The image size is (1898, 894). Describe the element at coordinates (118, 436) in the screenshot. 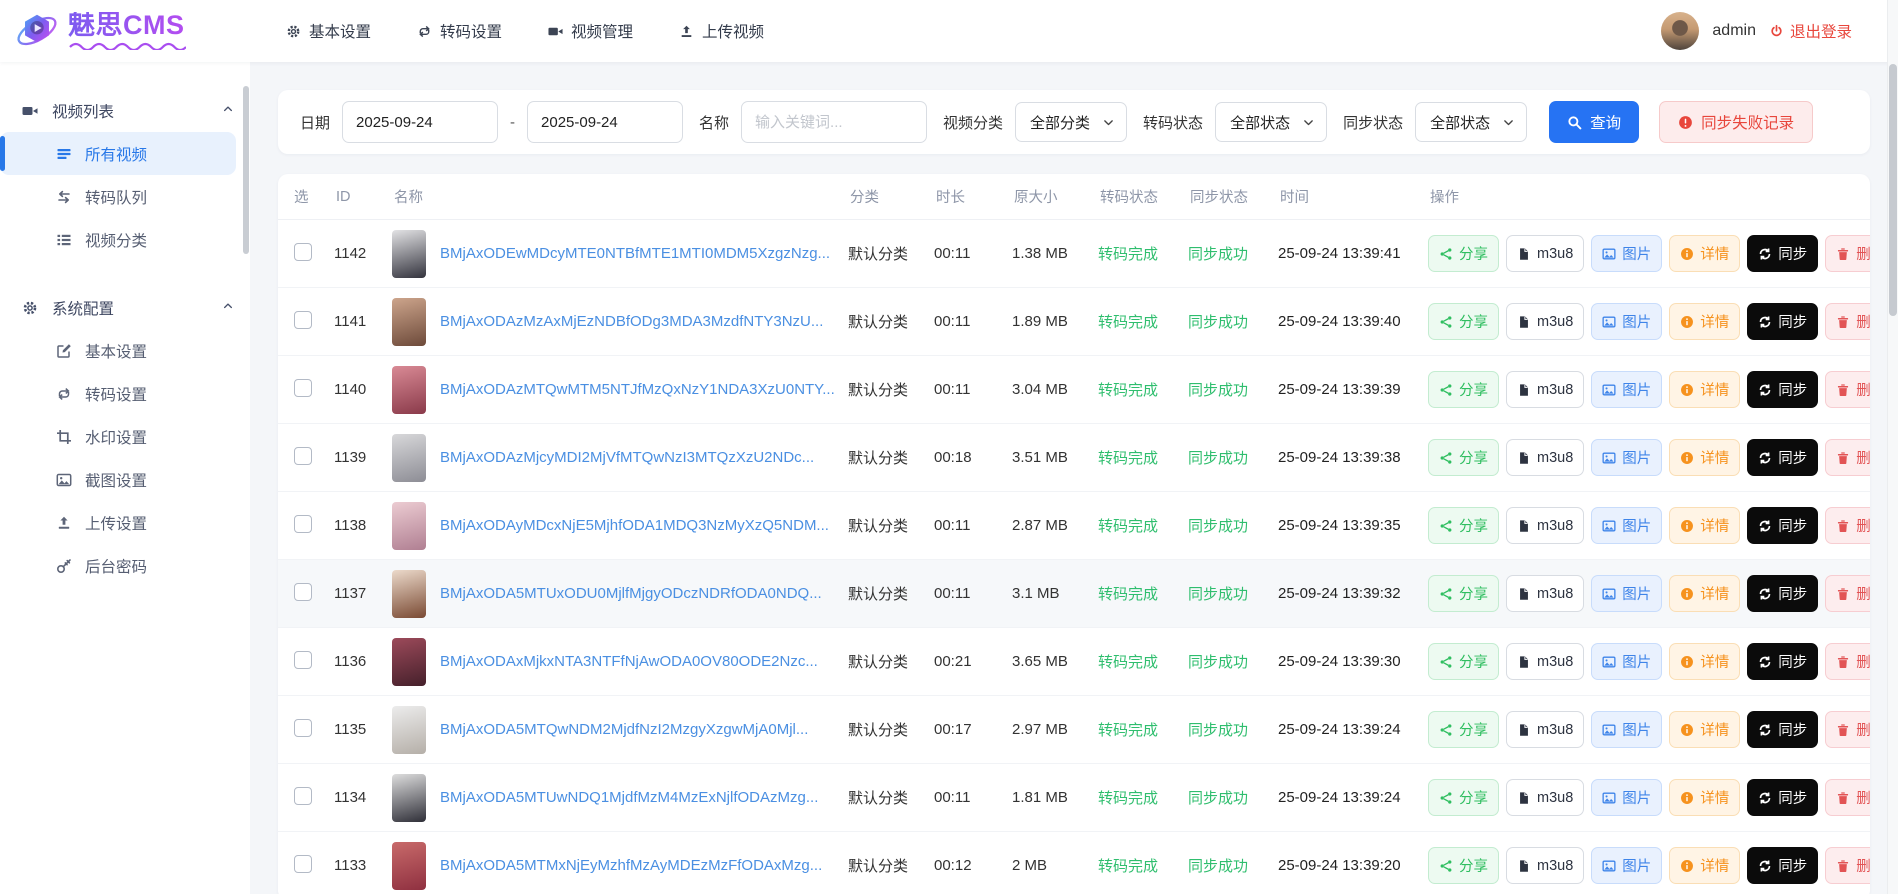

I see `sidebar-item-水印设置: 水印设置` at that location.